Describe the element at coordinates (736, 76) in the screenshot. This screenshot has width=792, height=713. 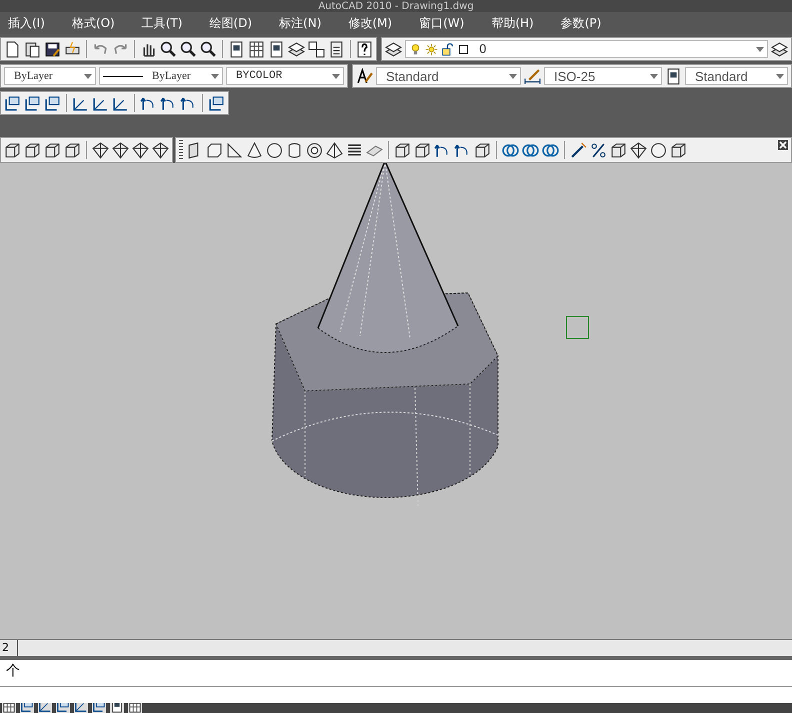
I see `table-style-dropdown: Standard` at that location.